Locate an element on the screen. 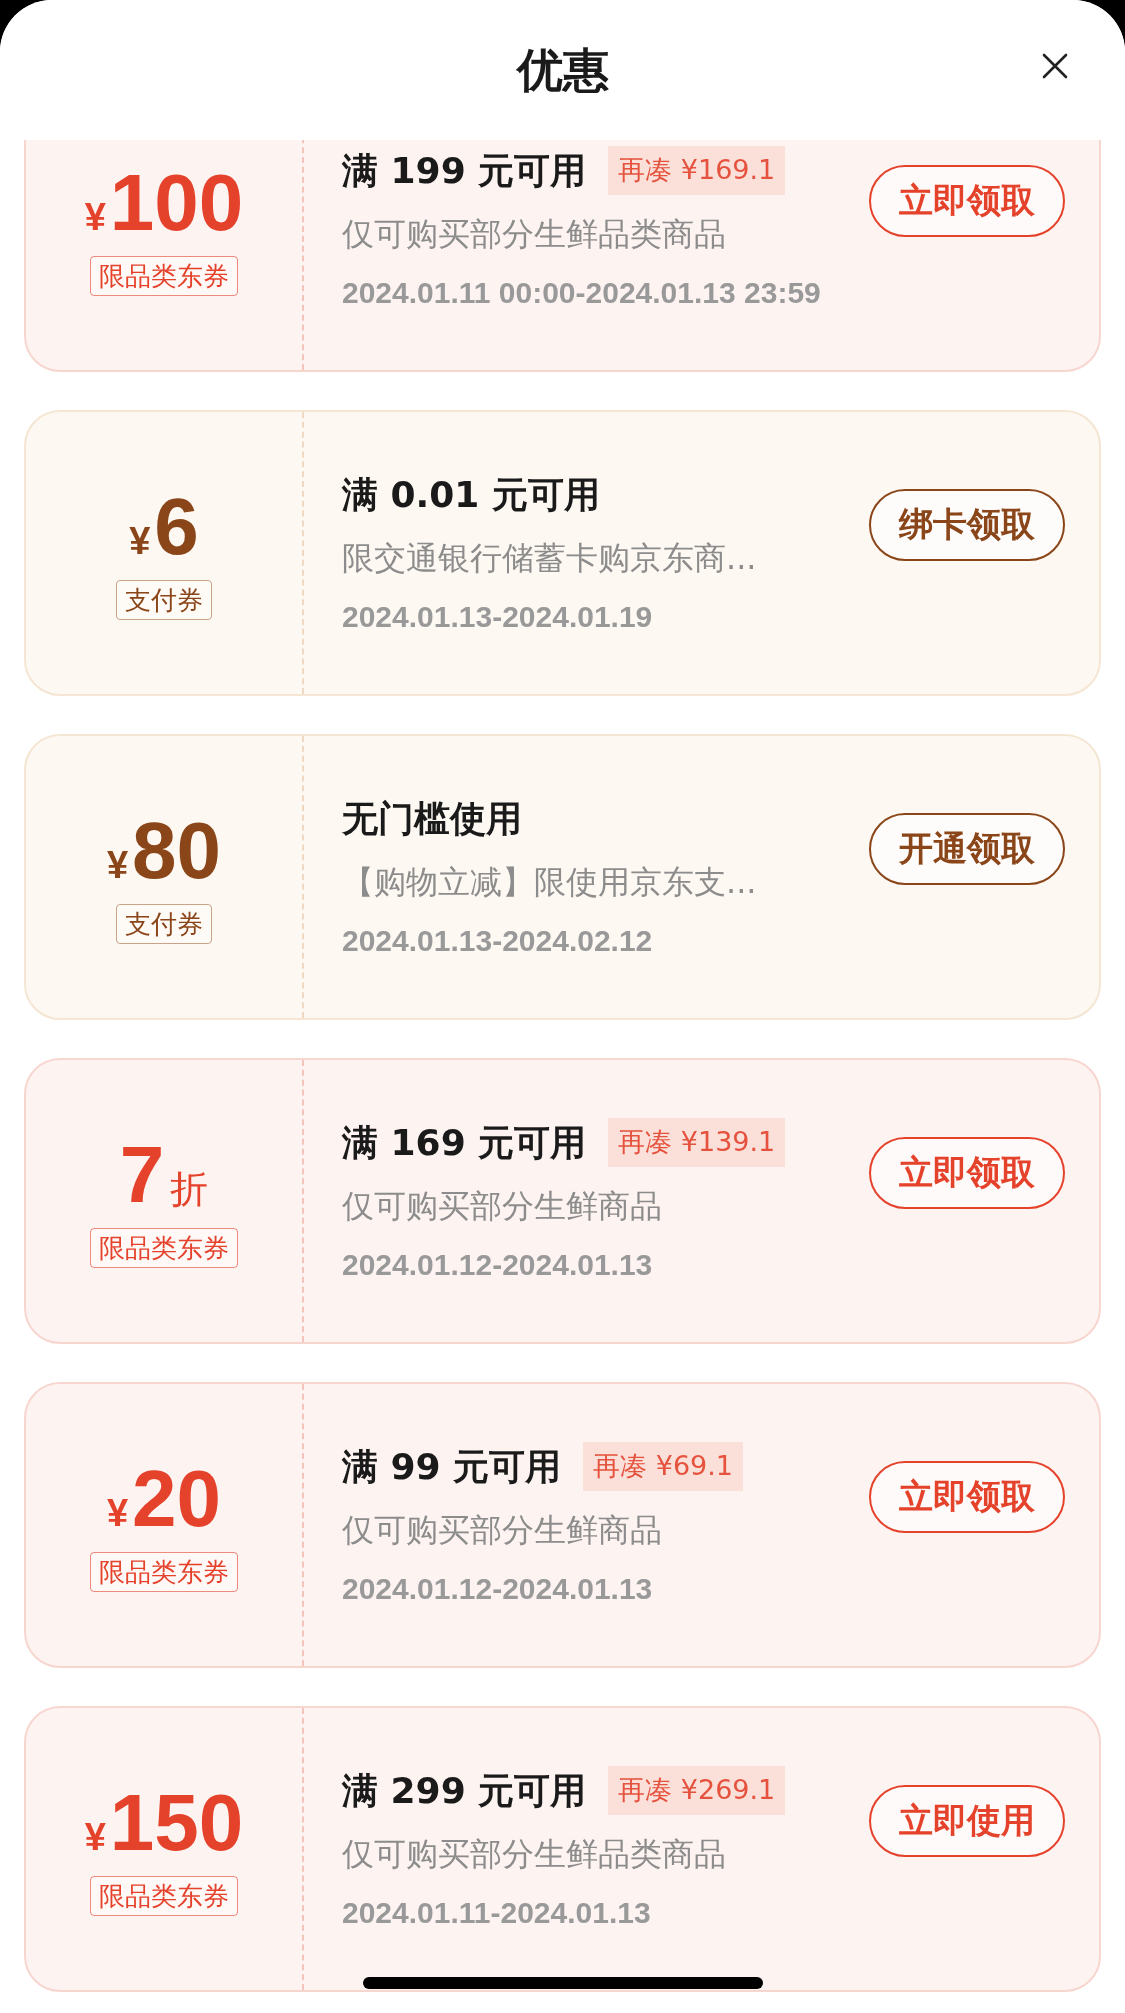 This screenshot has height=2013, width=1125. validity-period: 2024.01.13-2024.02.12 is located at coordinates (498, 940).